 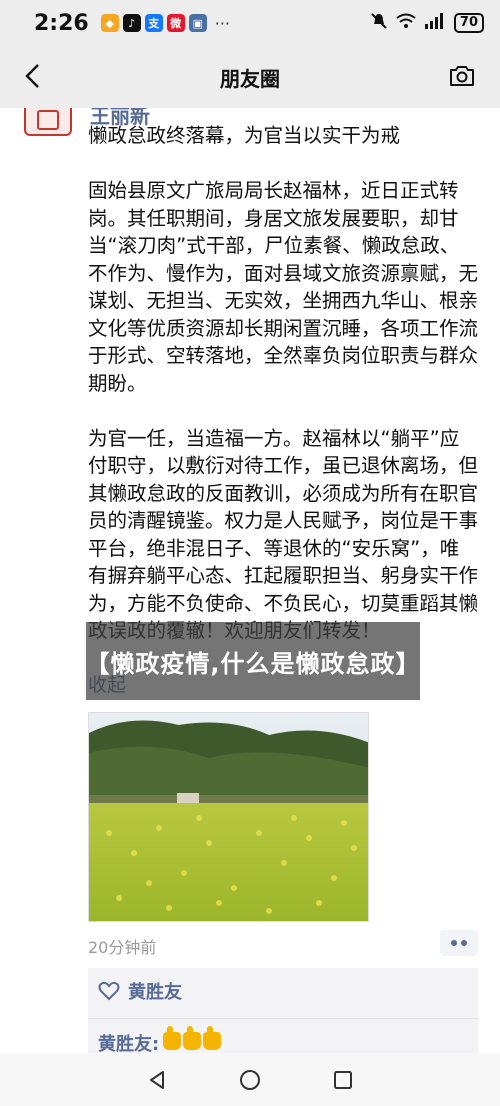 What do you see at coordinates (197, 23) in the screenshot?
I see `gallery-icon: ▣` at bounding box center [197, 23].